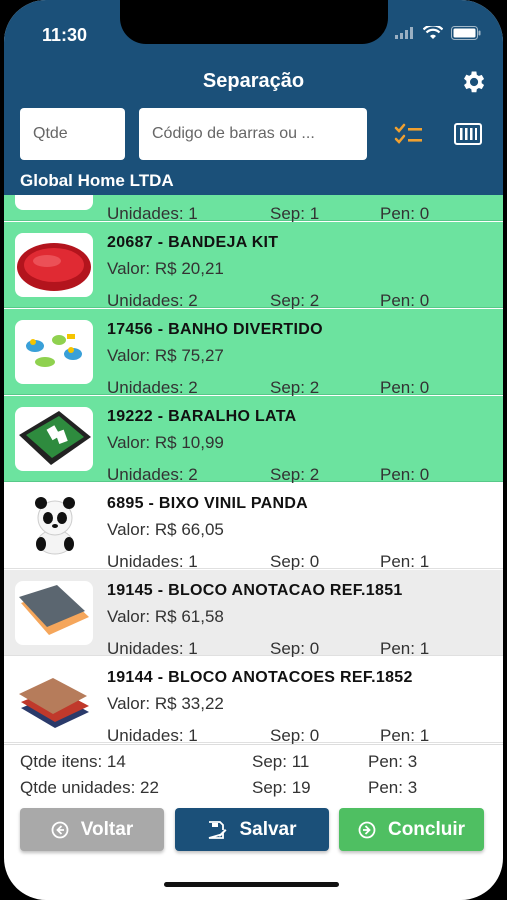 This screenshot has width=507, height=900. I want to click on company-name: Global Home LTDA, so click(97, 180).